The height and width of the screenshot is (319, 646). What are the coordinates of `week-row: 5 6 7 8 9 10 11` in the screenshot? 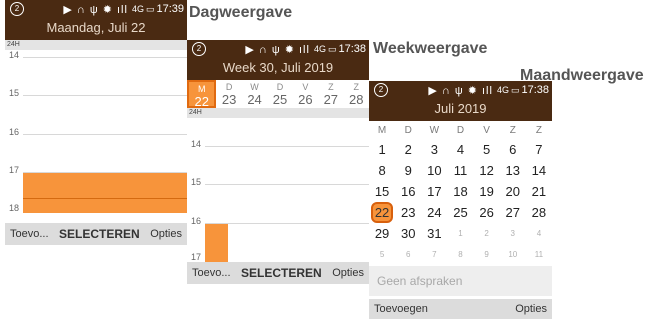 It's located at (460, 254).